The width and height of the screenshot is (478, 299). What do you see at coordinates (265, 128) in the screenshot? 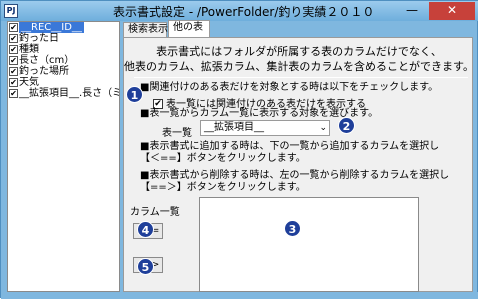
I see `table-list-dropdown: __拡張項目__ ⌄` at bounding box center [265, 128].